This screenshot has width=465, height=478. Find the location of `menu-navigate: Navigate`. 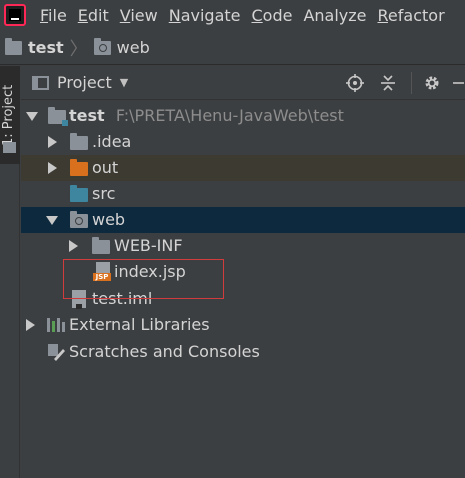

menu-navigate: Navigate is located at coordinates (205, 15).